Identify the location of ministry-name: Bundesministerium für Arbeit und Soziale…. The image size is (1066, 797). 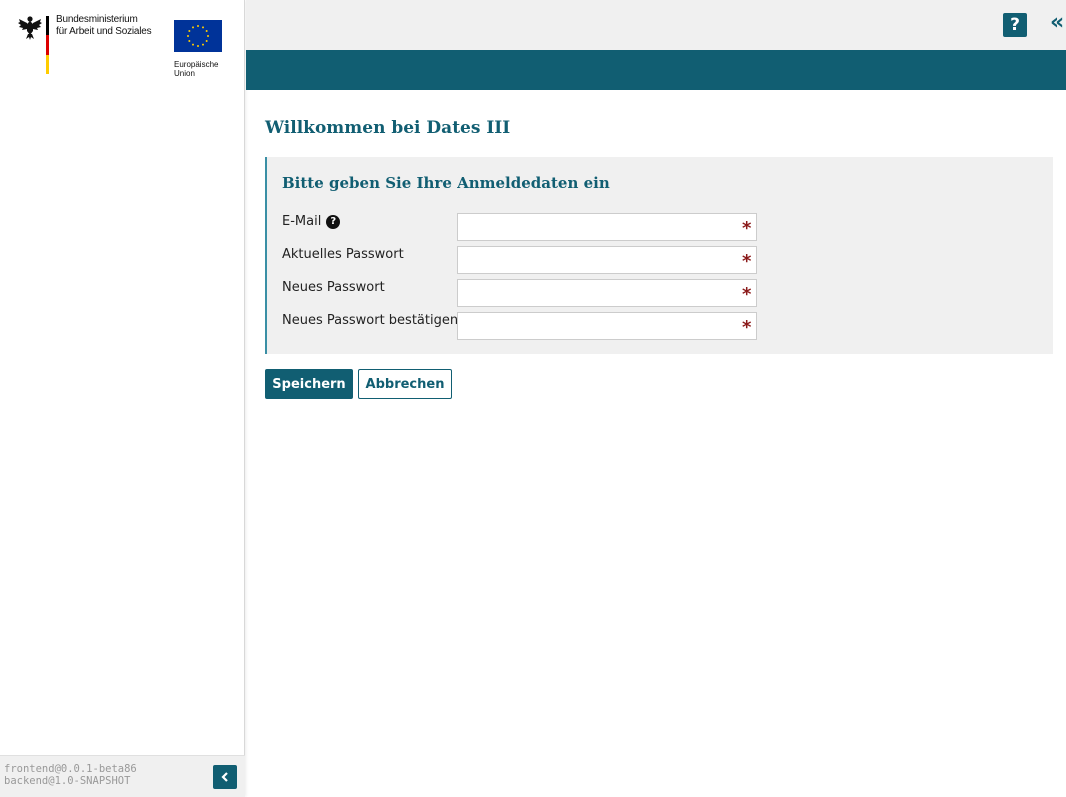
(104, 26).